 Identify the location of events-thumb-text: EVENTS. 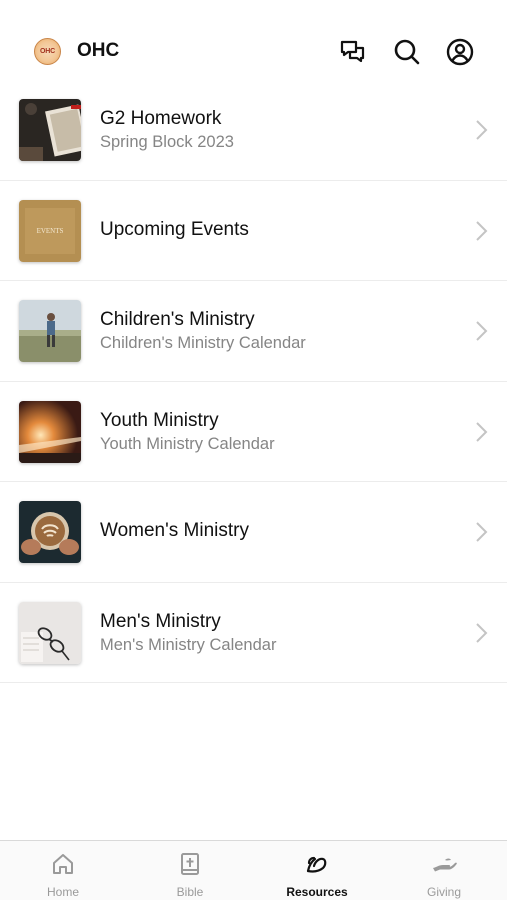
(50, 231).